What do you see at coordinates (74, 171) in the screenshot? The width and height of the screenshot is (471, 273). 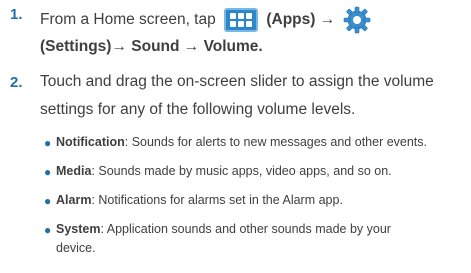 I see `bullet-term: Media` at bounding box center [74, 171].